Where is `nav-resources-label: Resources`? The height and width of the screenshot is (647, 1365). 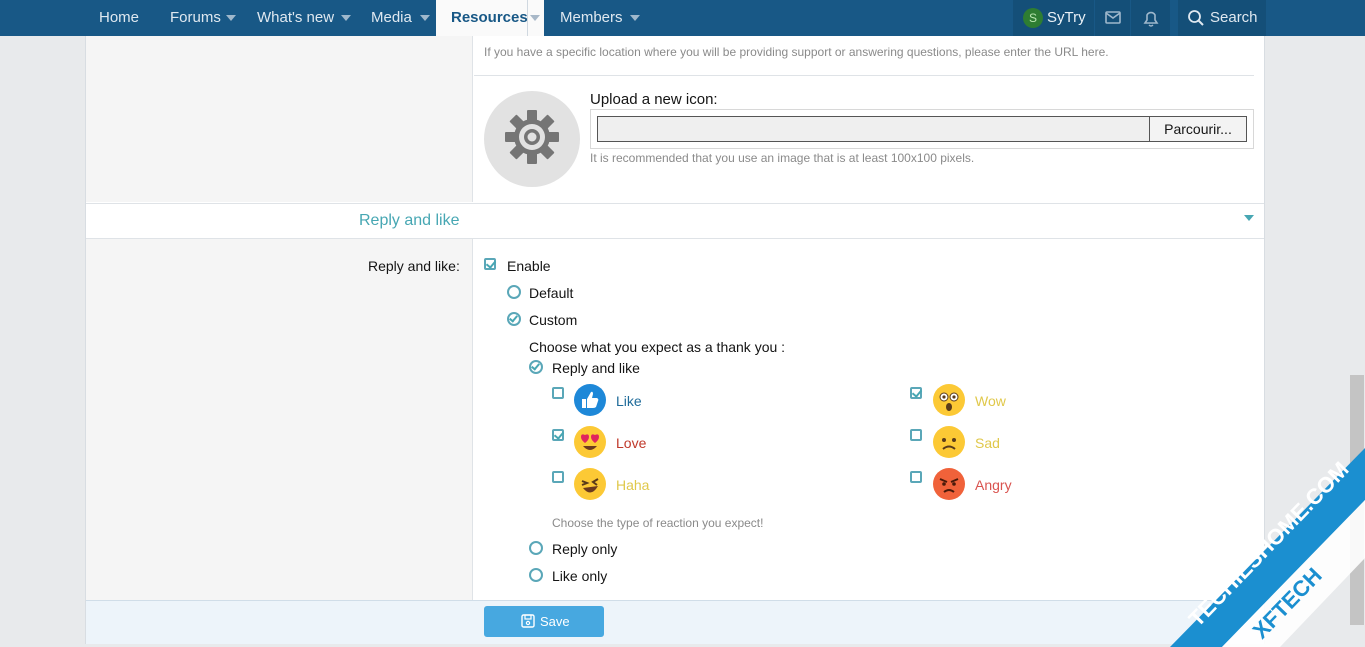
nav-resources-label: Resources is located at coordinates (489, 17).